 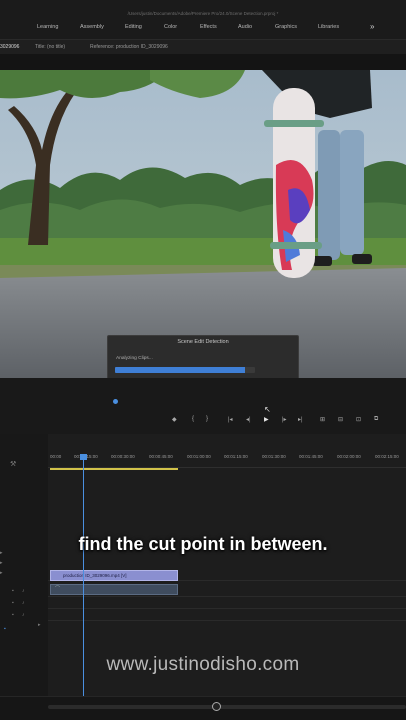 I want to click on workspace-tab-editing: Editing, so click(x=133, y=27).